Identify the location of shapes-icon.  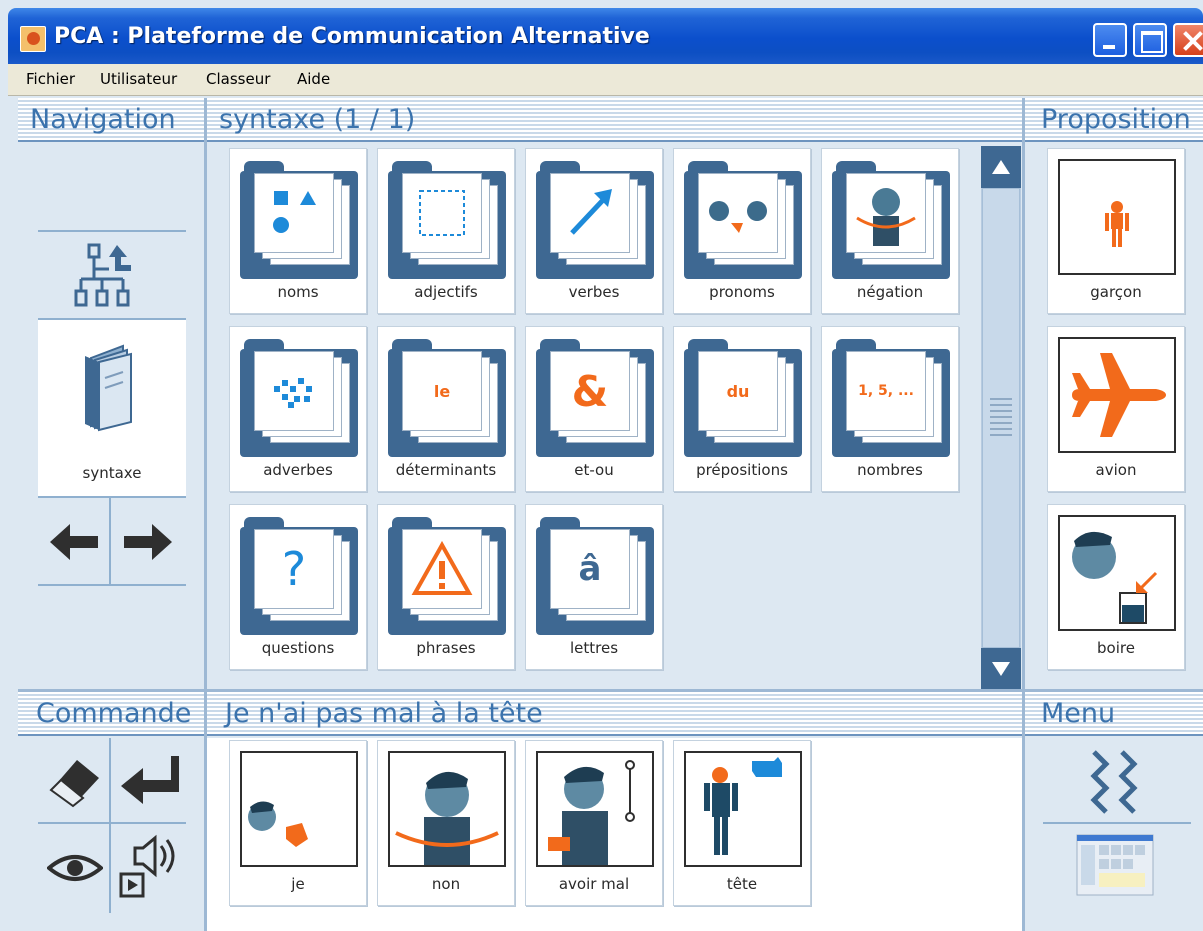
(294, 213).